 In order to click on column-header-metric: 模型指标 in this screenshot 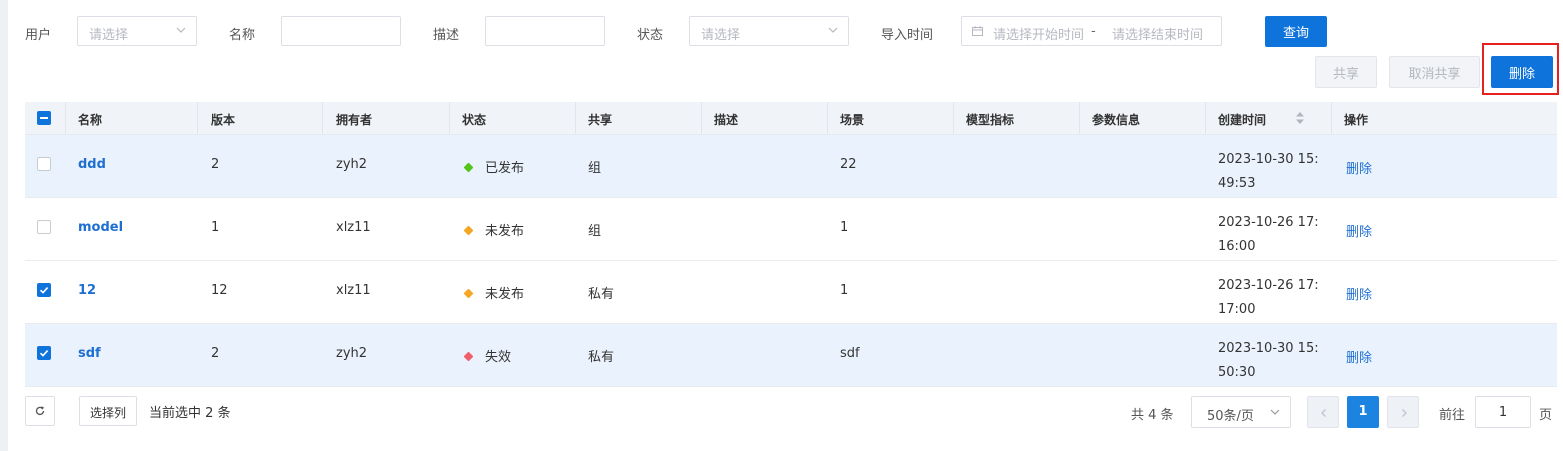, I will do `click(990, 120)`.